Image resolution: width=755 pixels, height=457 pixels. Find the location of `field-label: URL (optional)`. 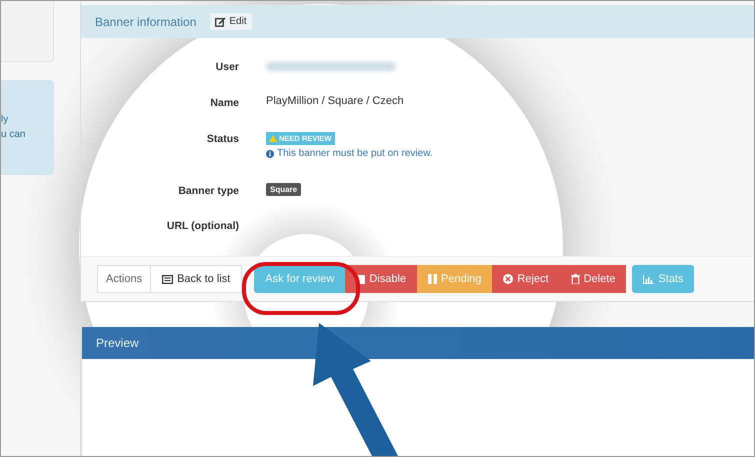

field-label: URL (optional) is located at coordinates (202, 226).